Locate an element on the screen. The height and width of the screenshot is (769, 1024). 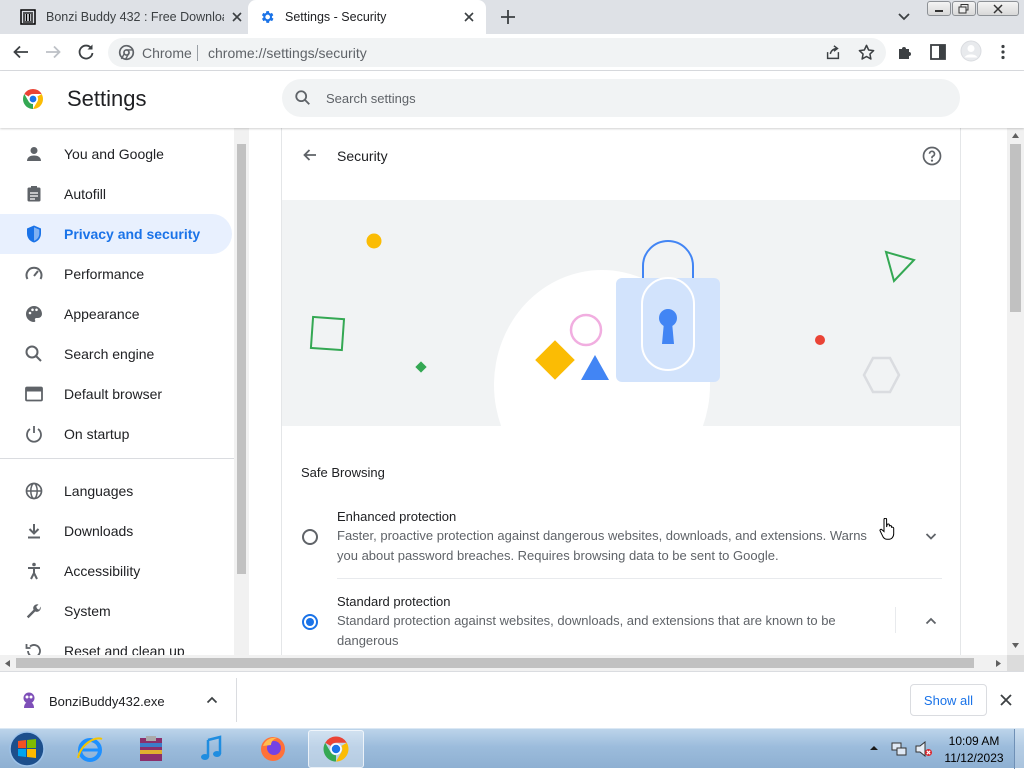
back-arrow-icon is located at coordinates (310, 155).